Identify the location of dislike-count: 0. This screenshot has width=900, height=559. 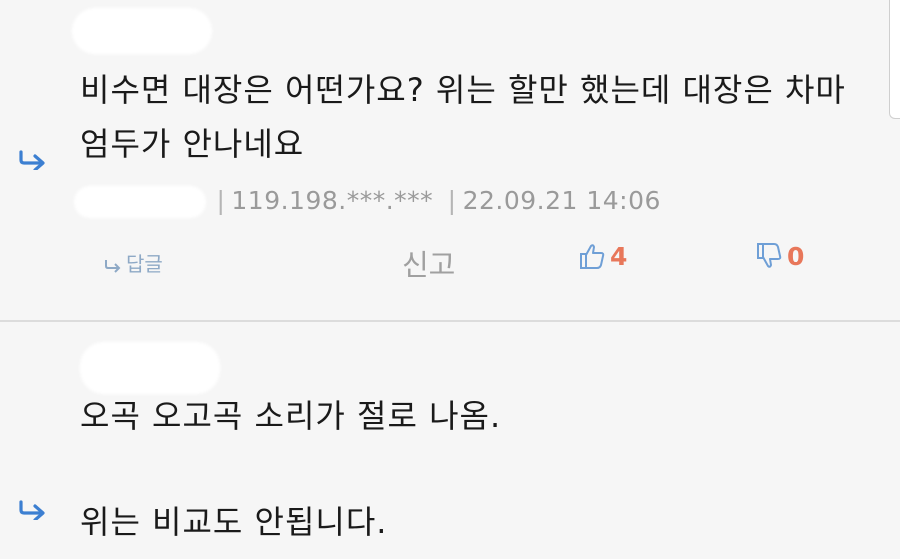
(796, 256).